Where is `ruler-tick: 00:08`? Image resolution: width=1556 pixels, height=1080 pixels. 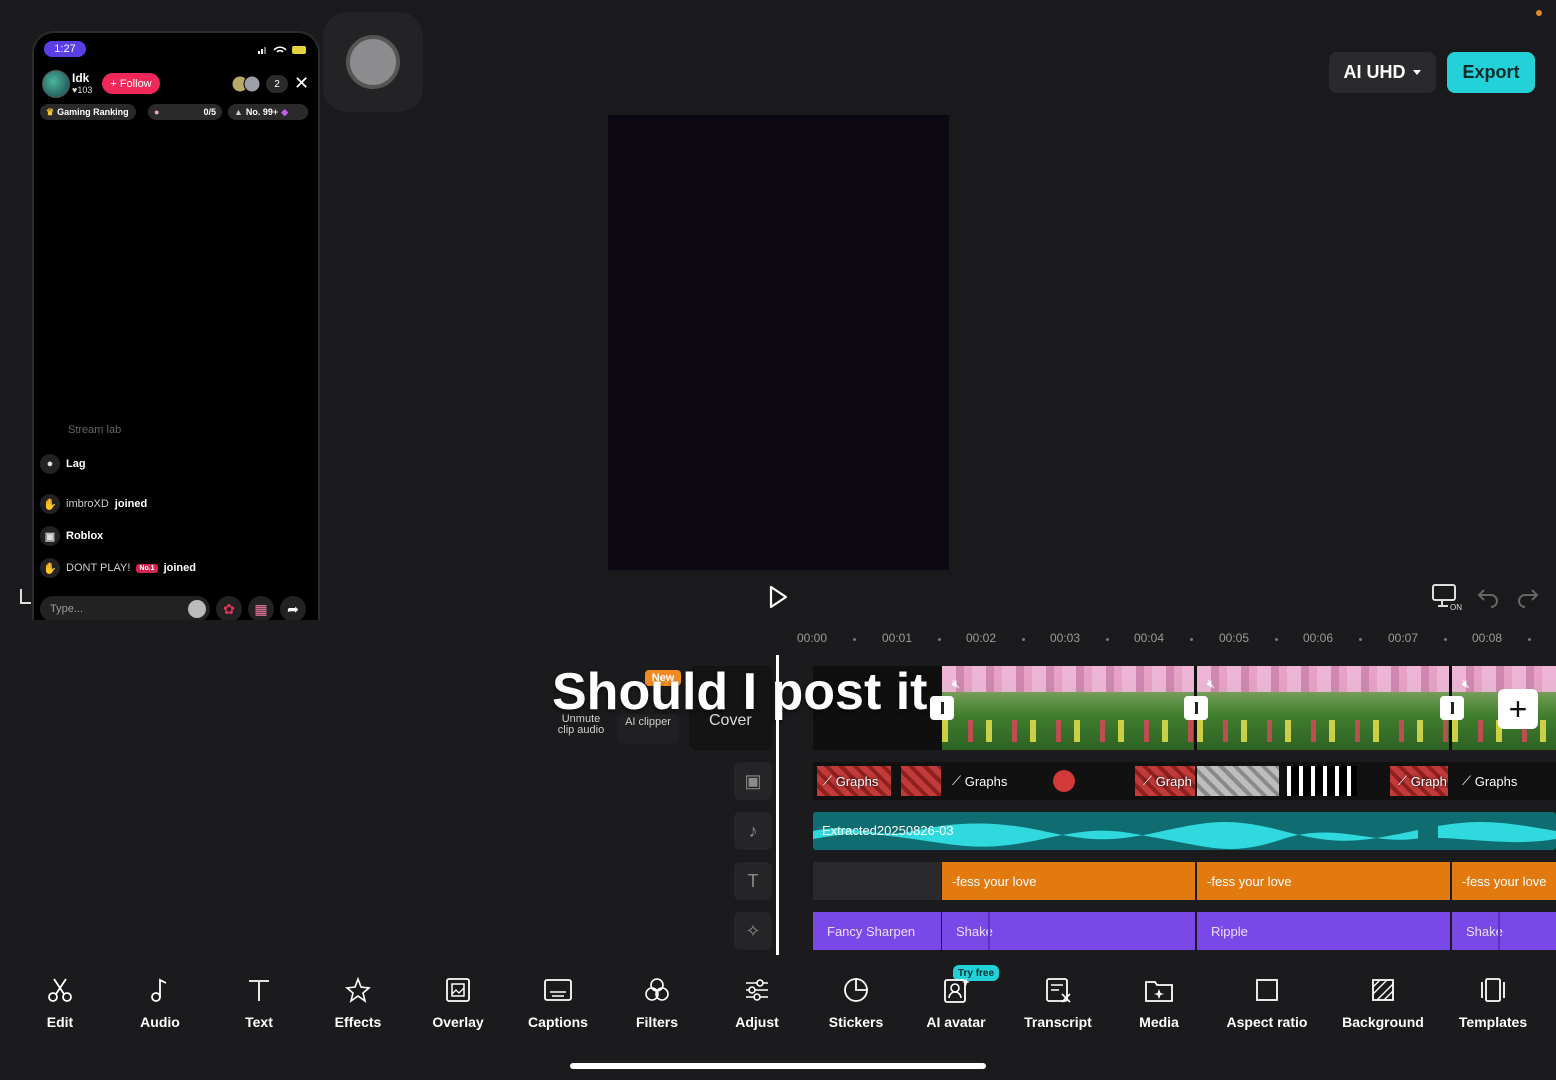
ruler-tick: 00:08 is located at coordinates (1487, 638).